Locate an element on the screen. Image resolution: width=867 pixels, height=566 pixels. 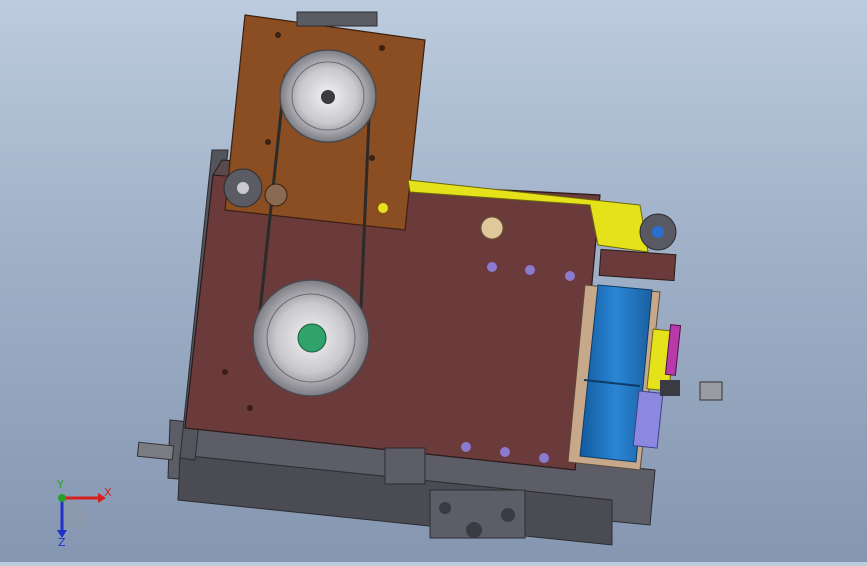
y-axis-label: Y is located at coordinates (60, 484).